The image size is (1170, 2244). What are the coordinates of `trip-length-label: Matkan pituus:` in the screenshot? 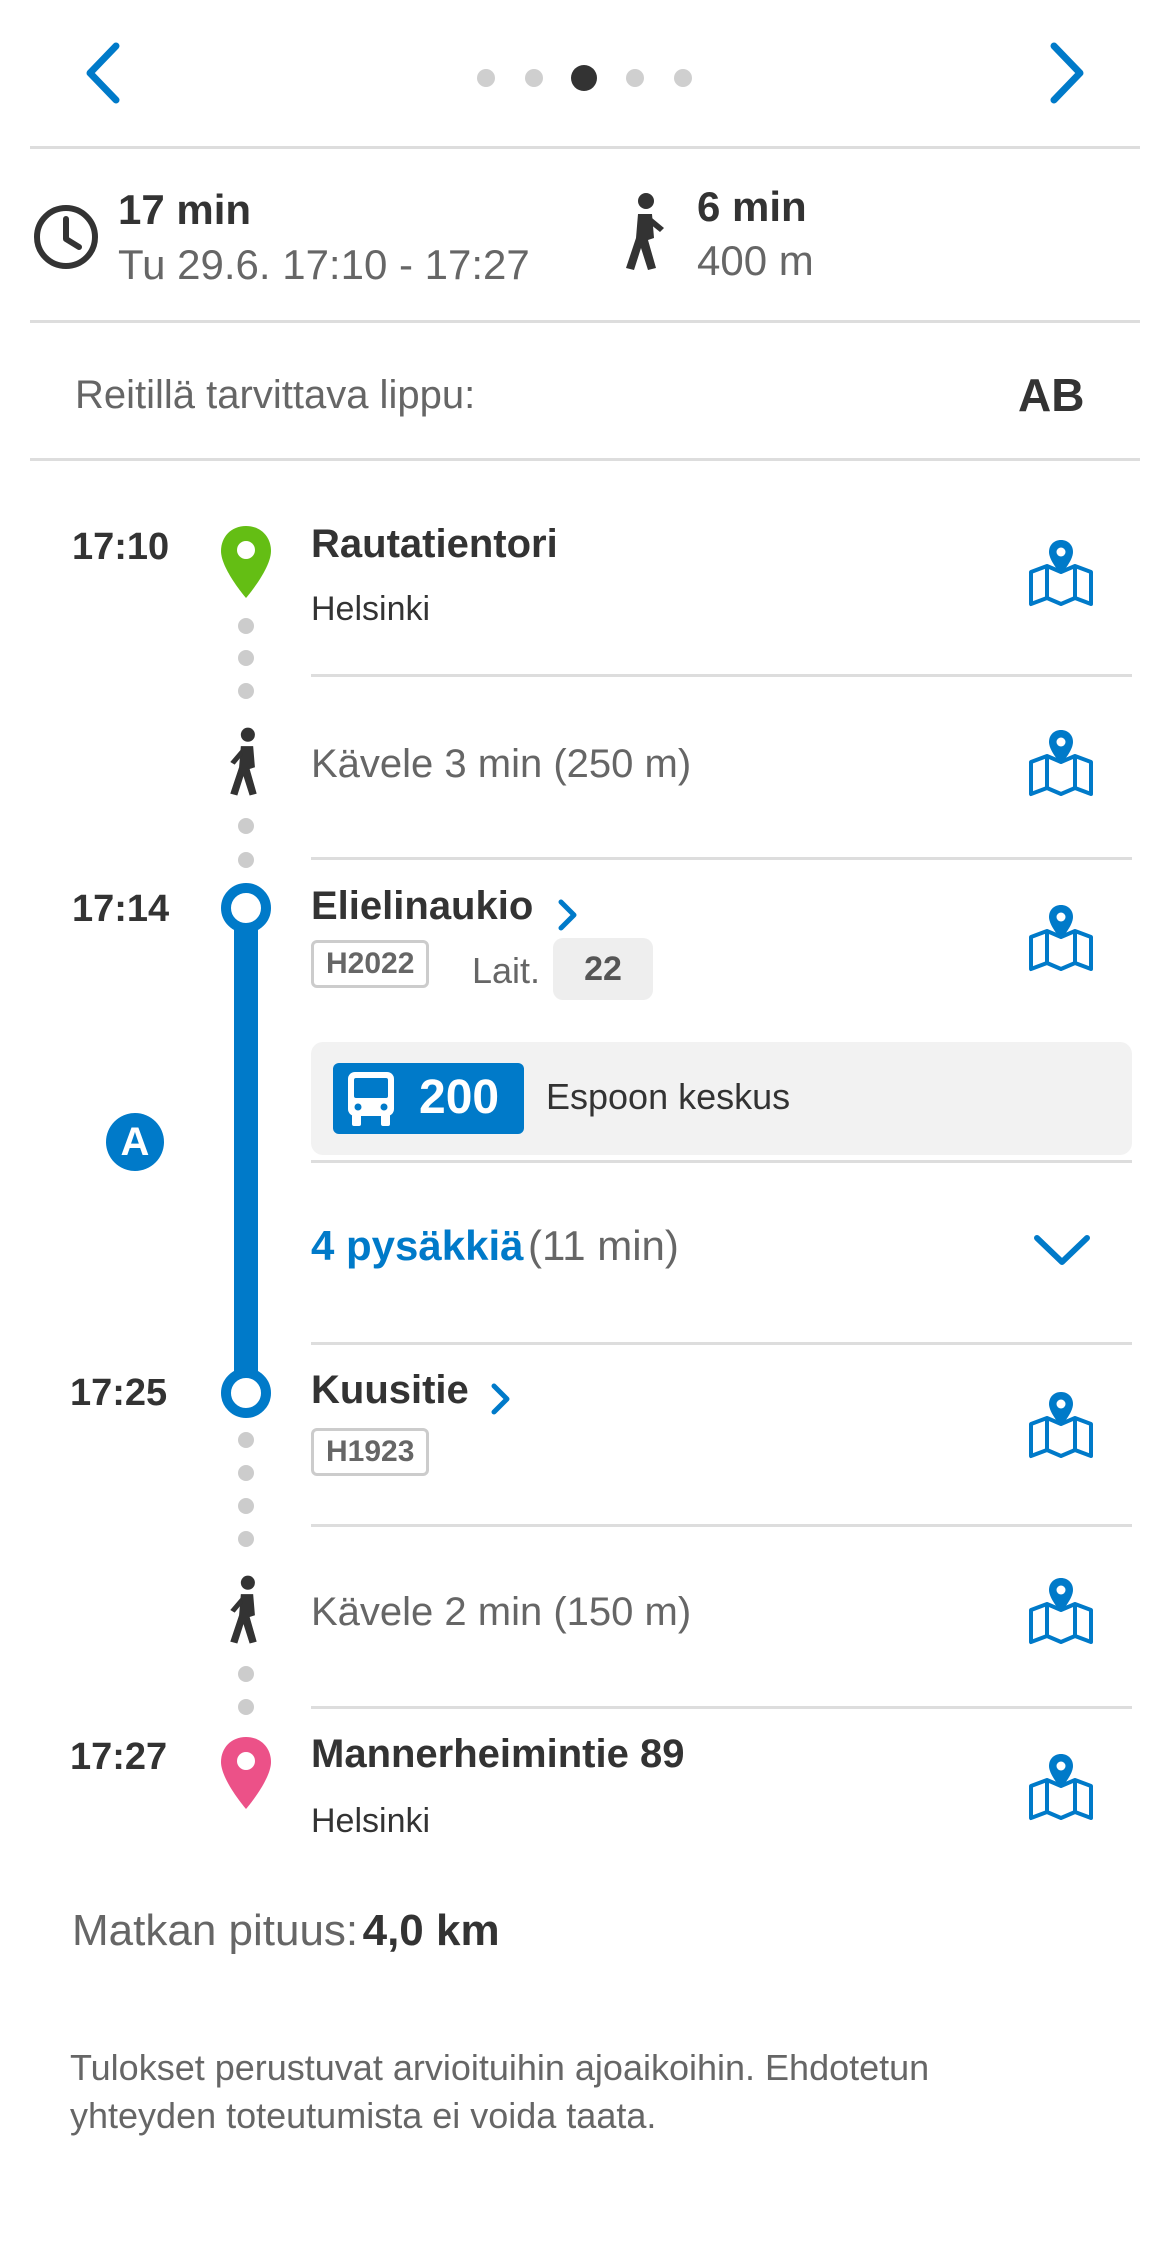 It's located at (215, 1930).